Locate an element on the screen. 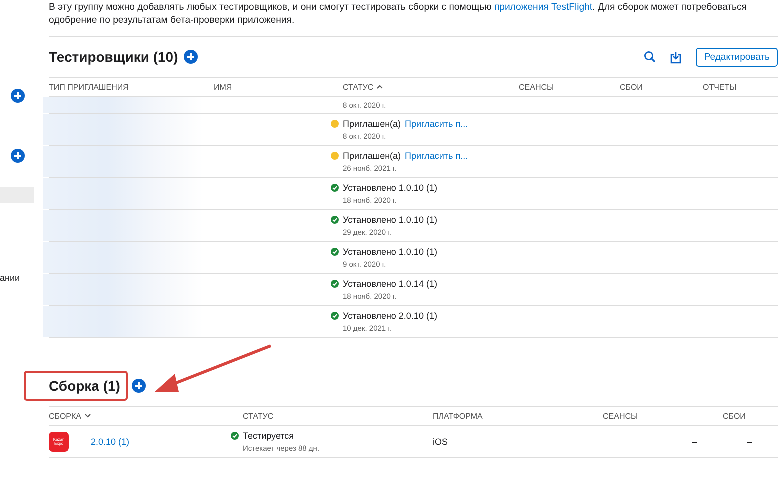 The width and height of the screenshot is (782, 483). status-text: Тестируется is located at coordinates (268, 435).